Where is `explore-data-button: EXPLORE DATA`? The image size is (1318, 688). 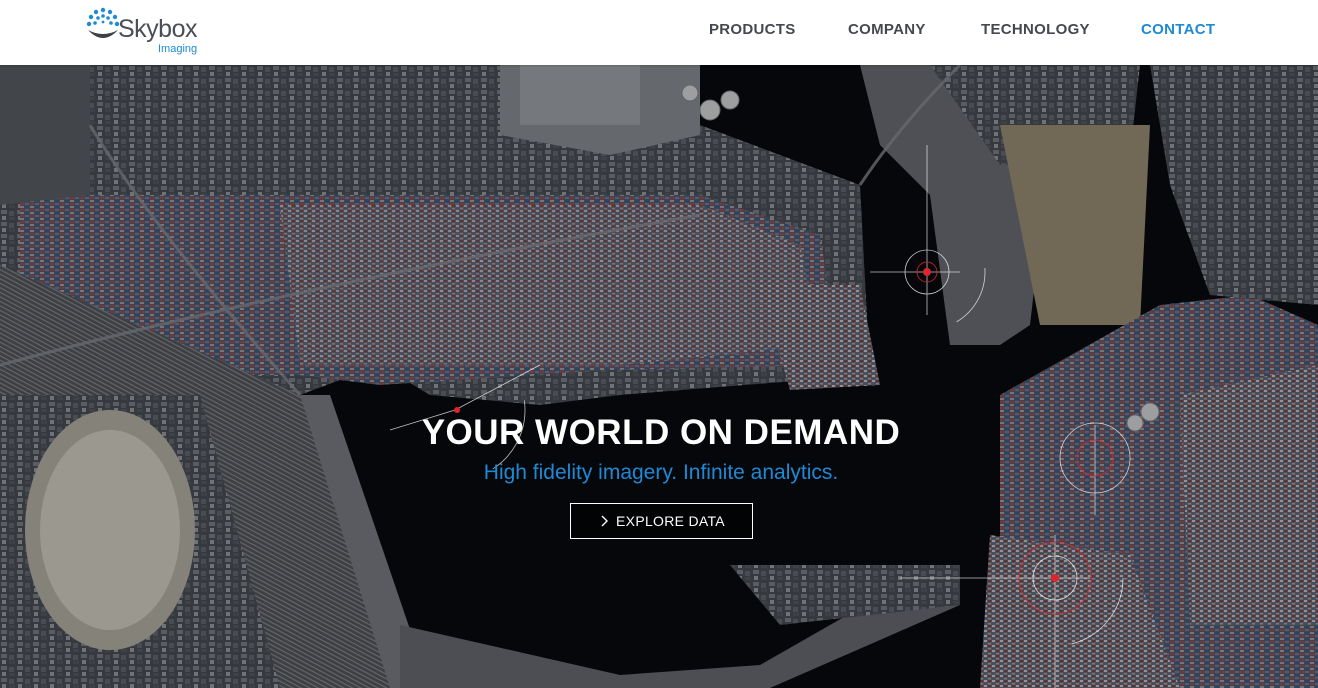 explore-data-button: EXPLORE DATA is located at coordinates (661, 521).